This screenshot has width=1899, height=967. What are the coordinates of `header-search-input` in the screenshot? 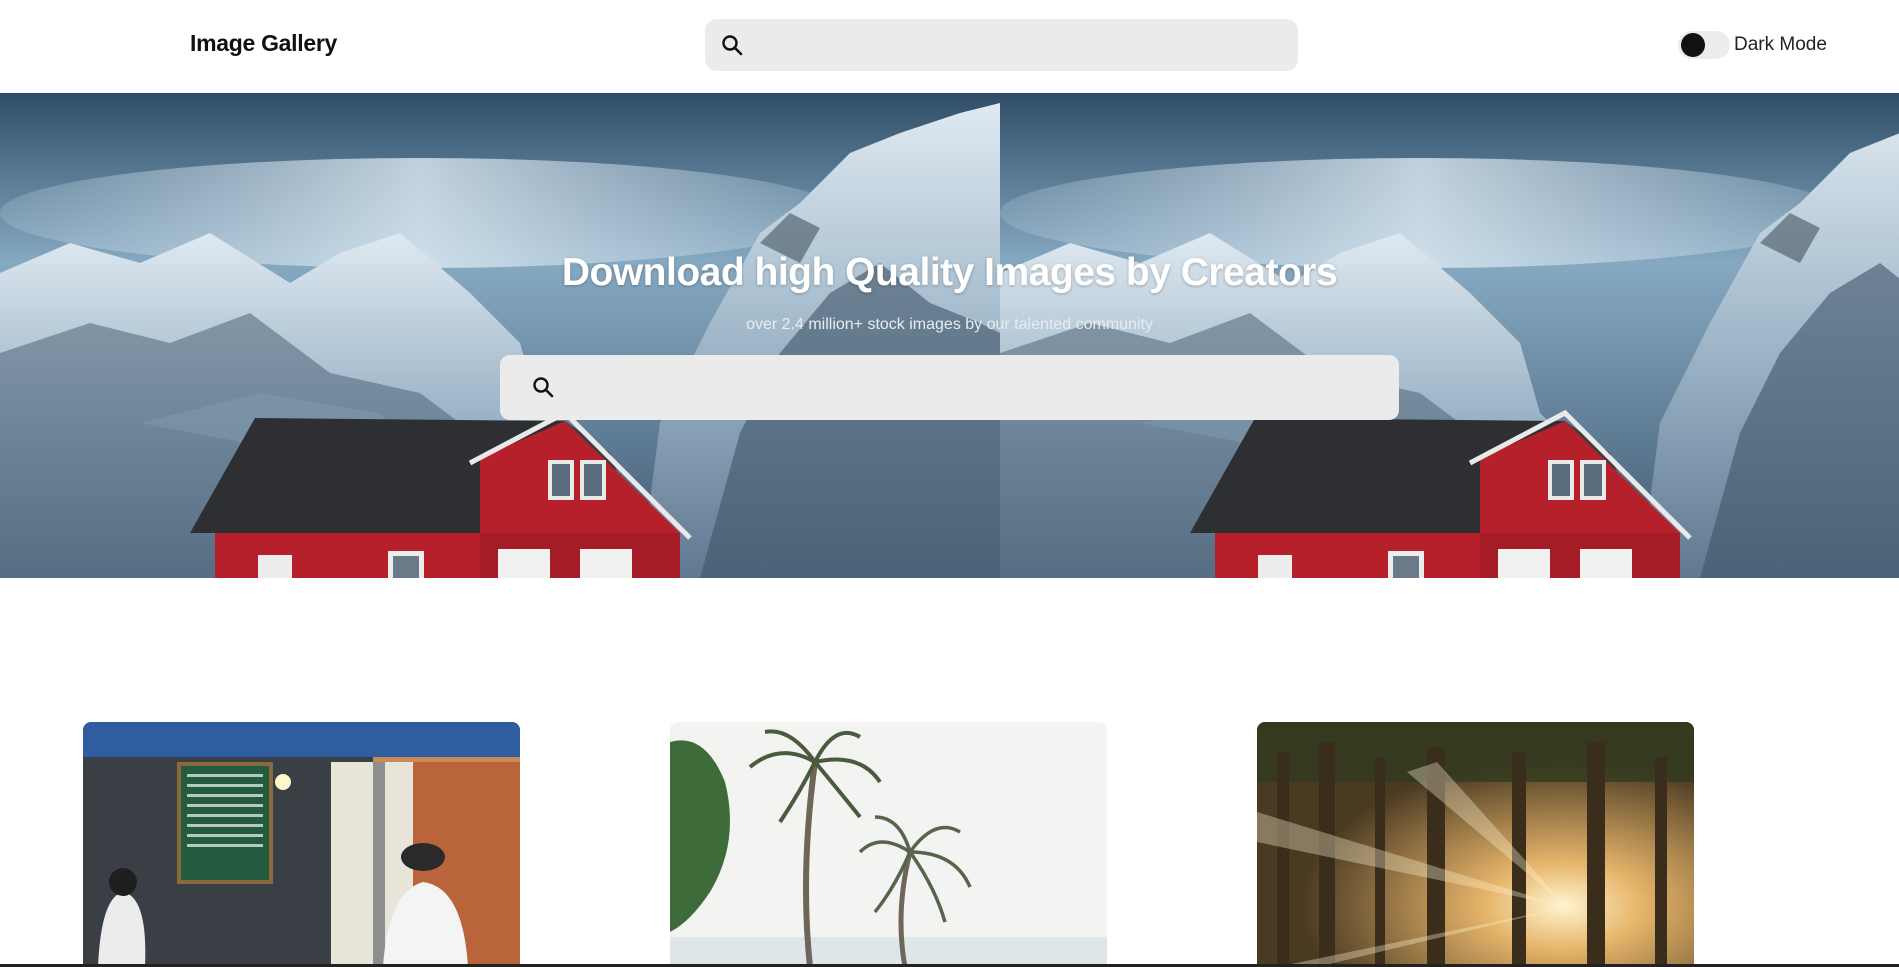 It's located at (1022, 45).